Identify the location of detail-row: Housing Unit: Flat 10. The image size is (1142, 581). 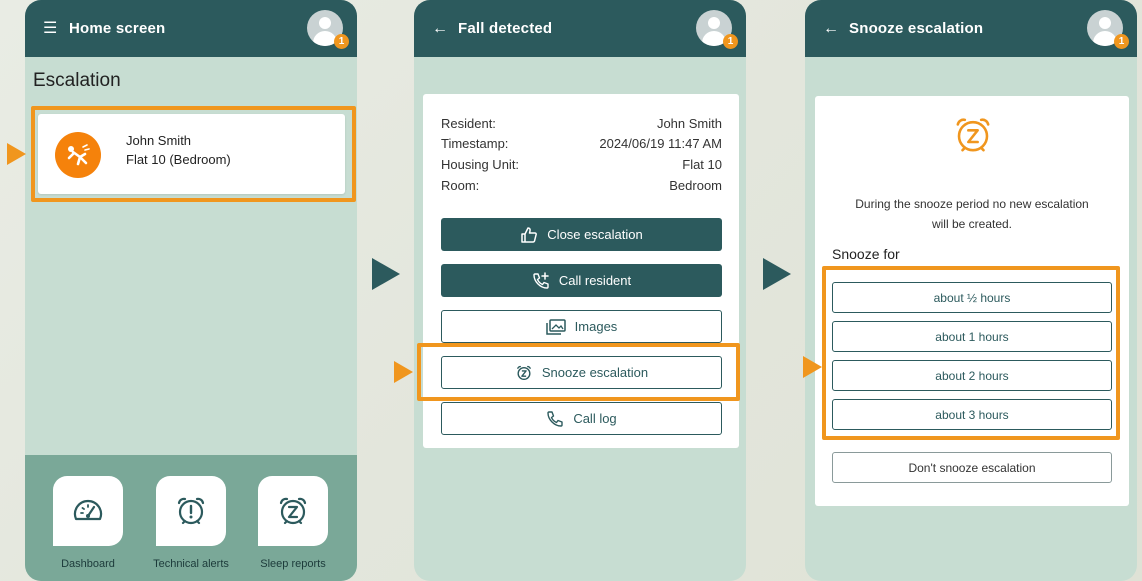
(581, 167).